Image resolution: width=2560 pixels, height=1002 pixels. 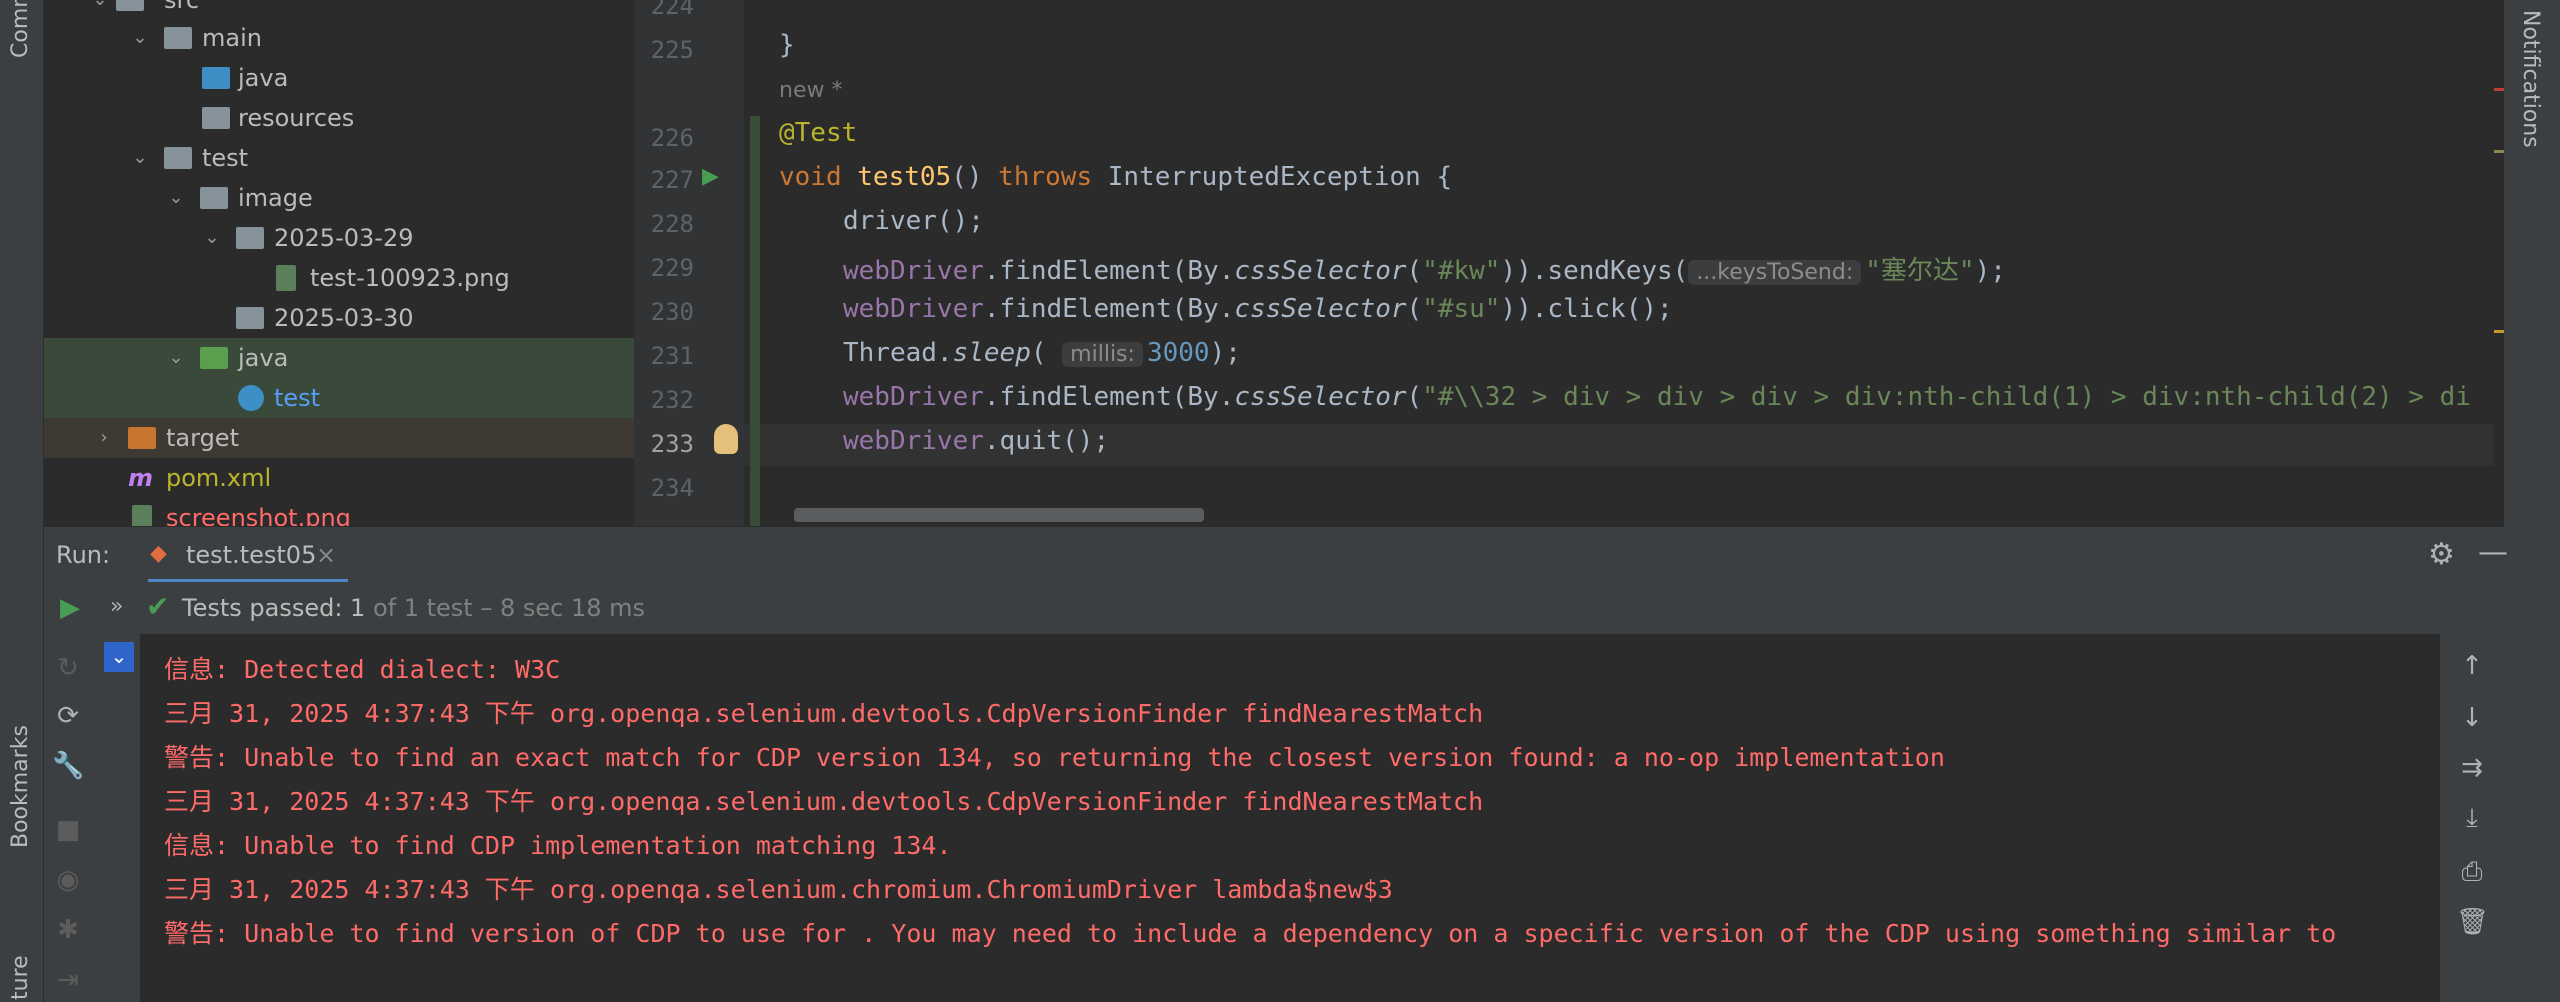 What do you see at coordinates (976, 441) in the screenshot?
I see `code-line: webDriver.quit();` at bounding box center [976, 441].